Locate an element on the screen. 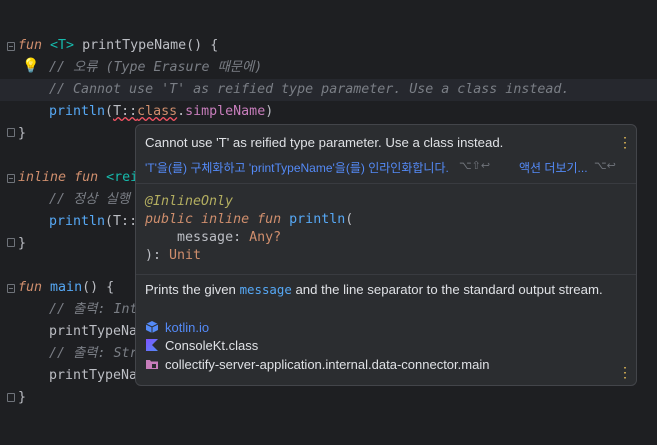 This screenshot has height=445, width=657. code-line-6: inline fun <rei is located at coordinates (78, 178).